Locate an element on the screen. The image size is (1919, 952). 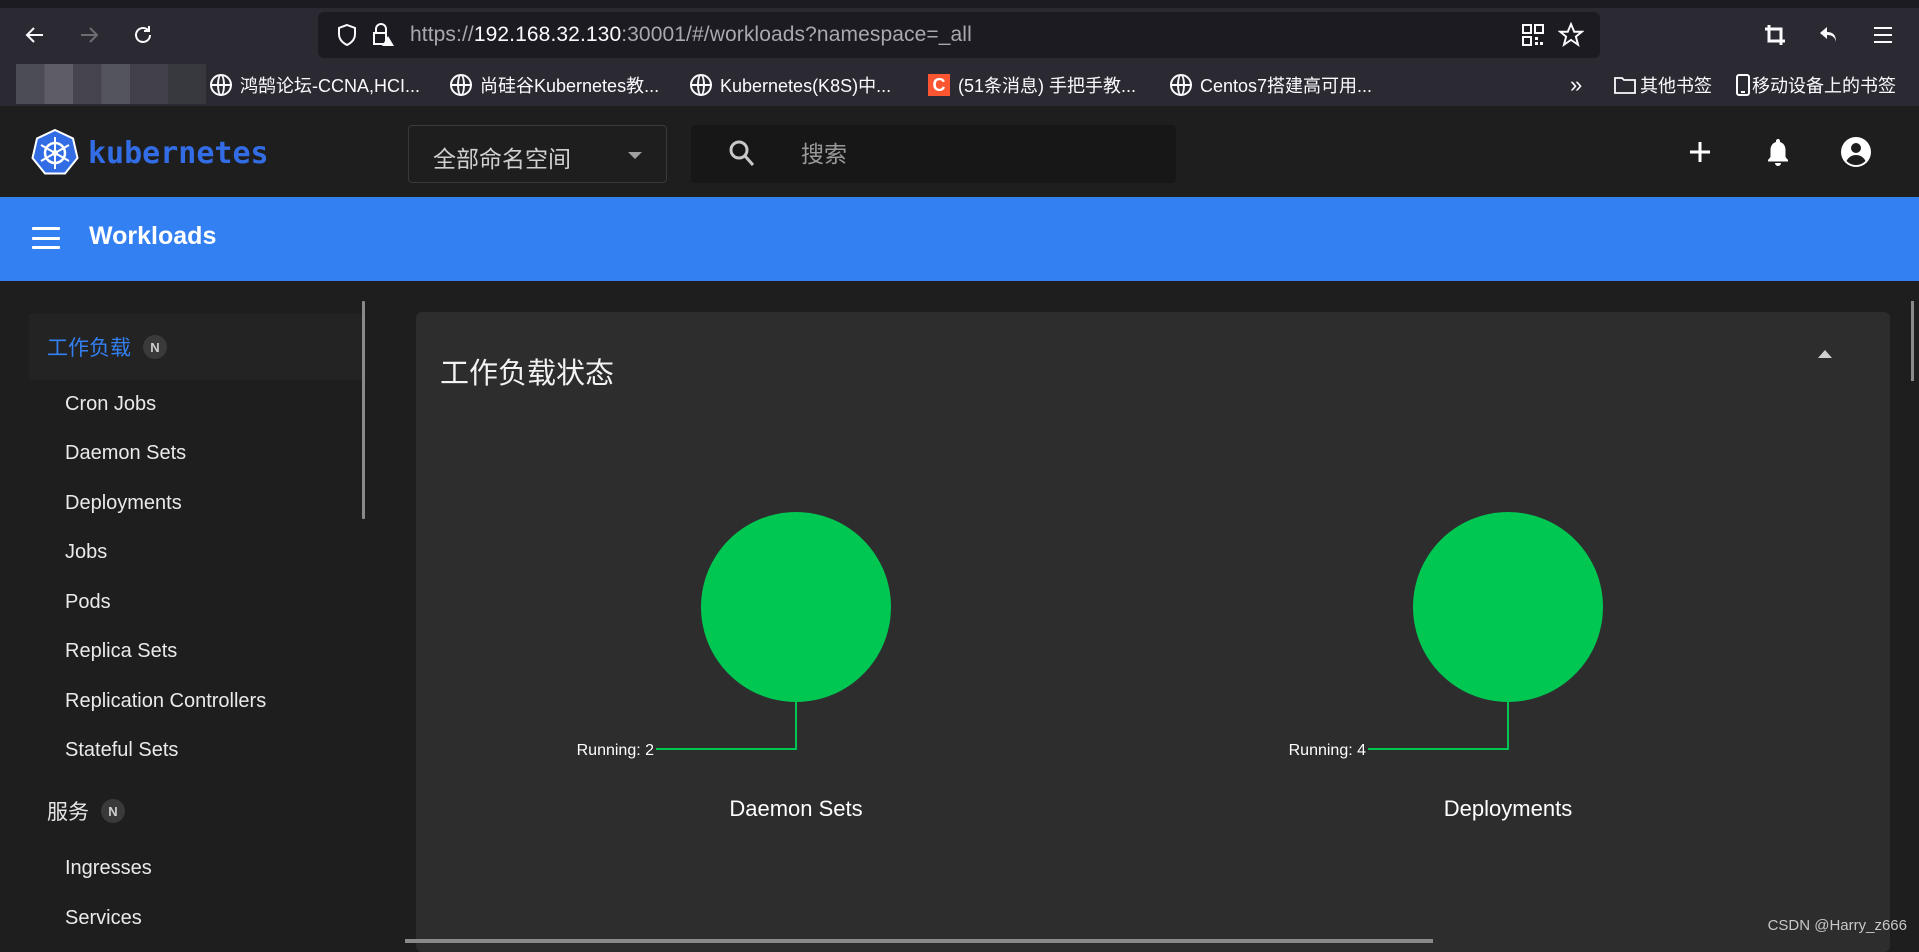
csdn-icon: C is located at coordinates (939, 85).